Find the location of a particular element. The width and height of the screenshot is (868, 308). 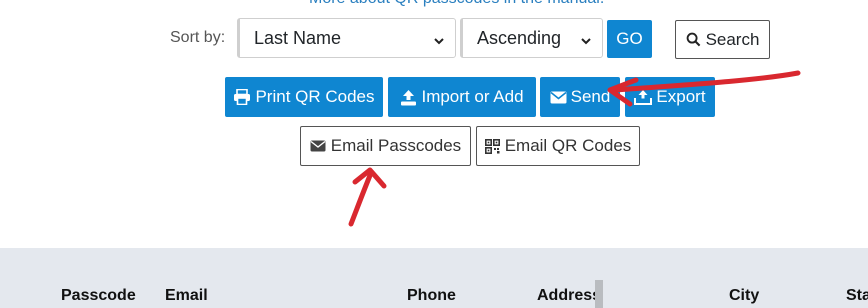

export-button: Export is located at coordinates (670, 97).